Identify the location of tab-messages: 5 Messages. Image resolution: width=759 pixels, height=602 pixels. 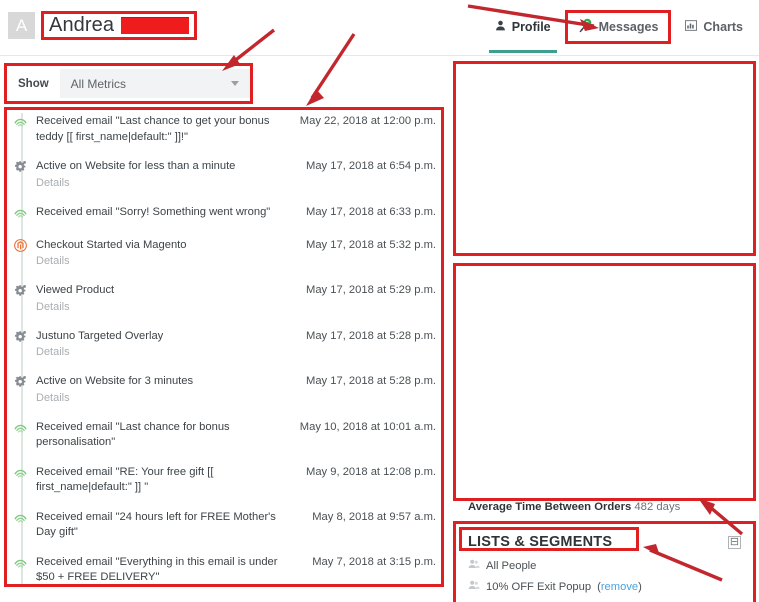
(618, 27).